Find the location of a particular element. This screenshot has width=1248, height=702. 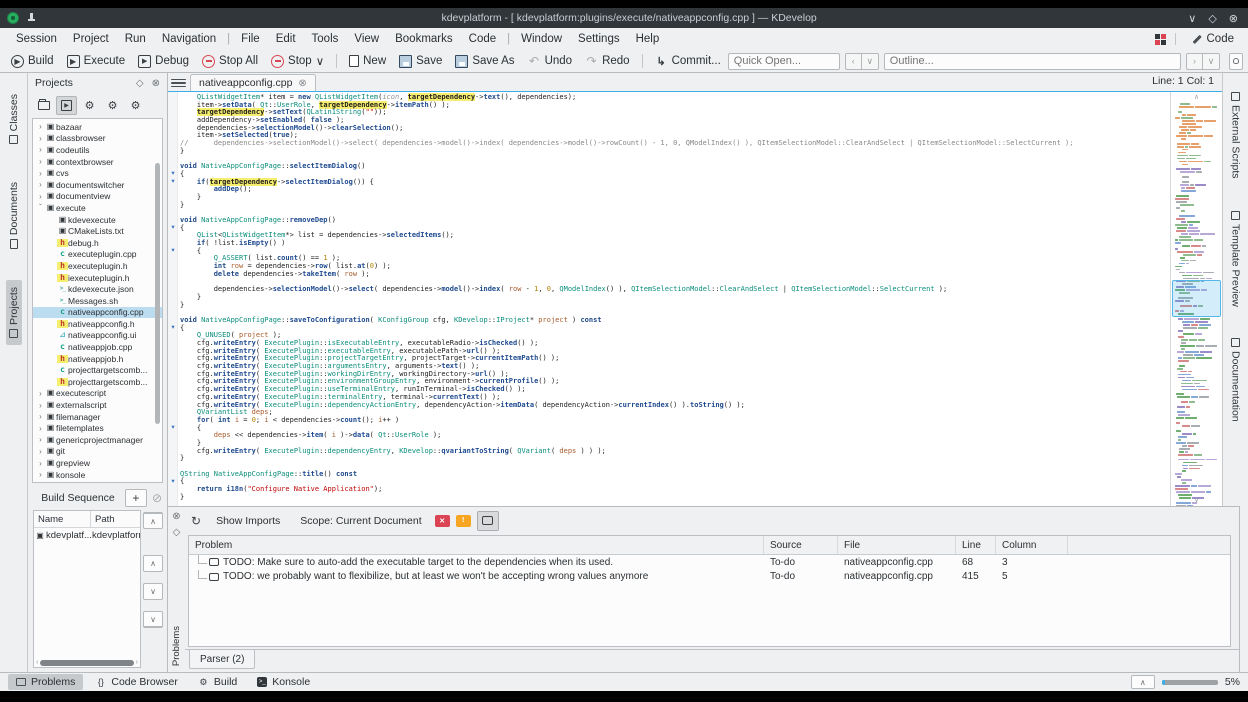

menu-file: File is located at coordinates (250, 39).